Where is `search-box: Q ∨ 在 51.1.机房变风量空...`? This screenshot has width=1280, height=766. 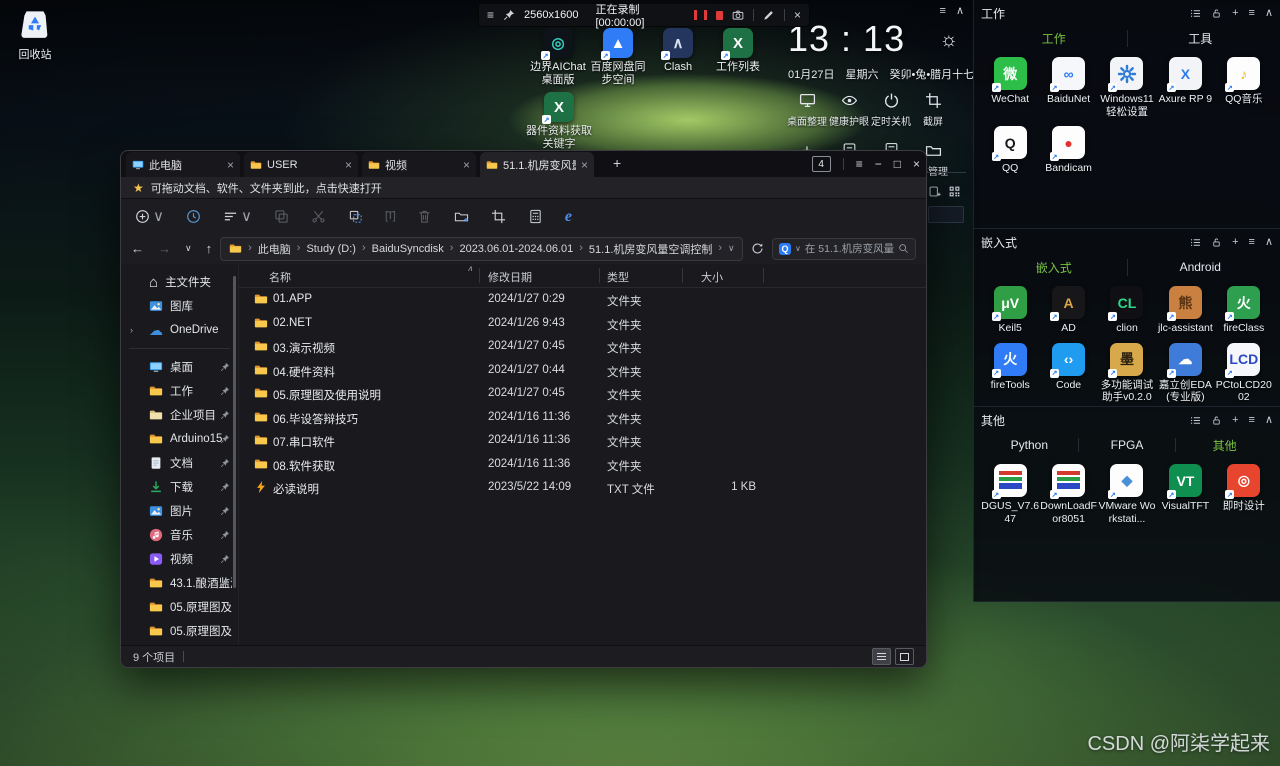 search-box: Q ∨ 在 51.1.机房变风量空... is located at coordinates (844, 248).